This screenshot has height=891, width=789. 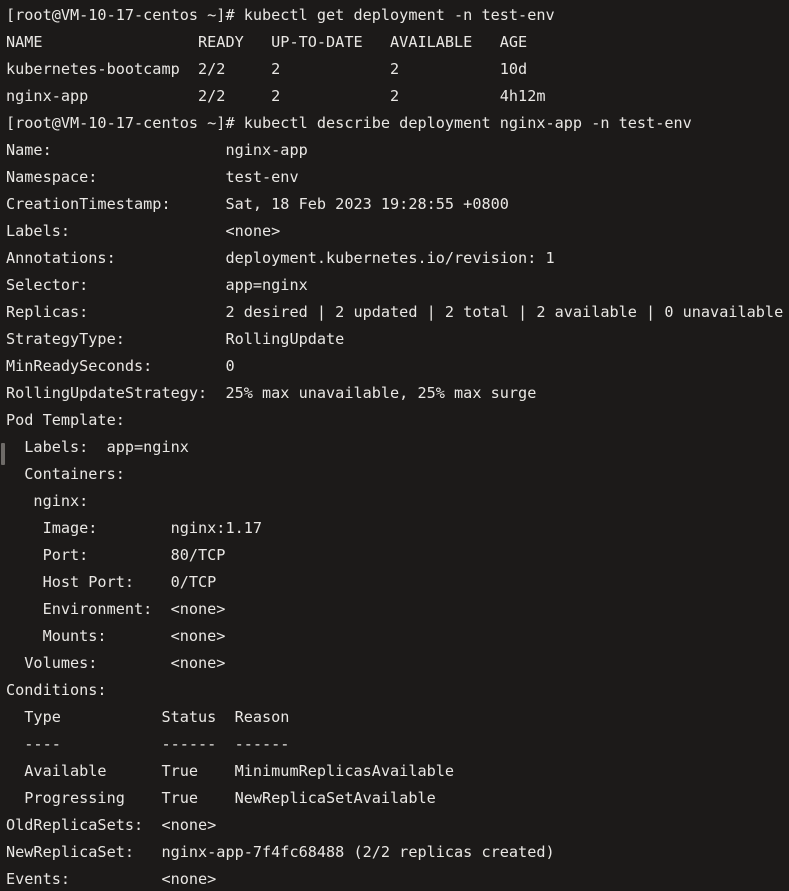 What do you see at coordinates (230, 771) in the screenshot?
I see `terminal-line: Available True MinimumReplicasAvailable` at bounding box center [230, 771].